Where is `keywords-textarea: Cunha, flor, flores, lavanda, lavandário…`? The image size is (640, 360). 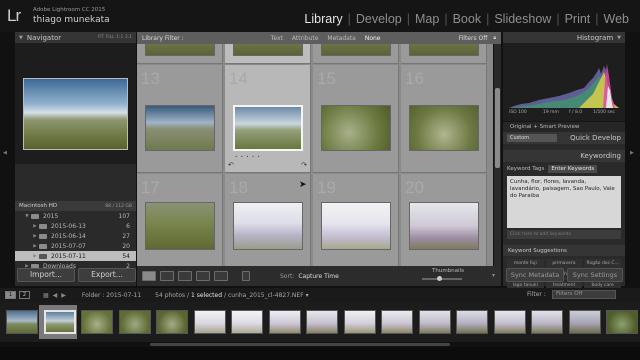
keywords-textarea: Cunha, flor, flores, lavanda, lavandário… is located at coordinates (564, 202).